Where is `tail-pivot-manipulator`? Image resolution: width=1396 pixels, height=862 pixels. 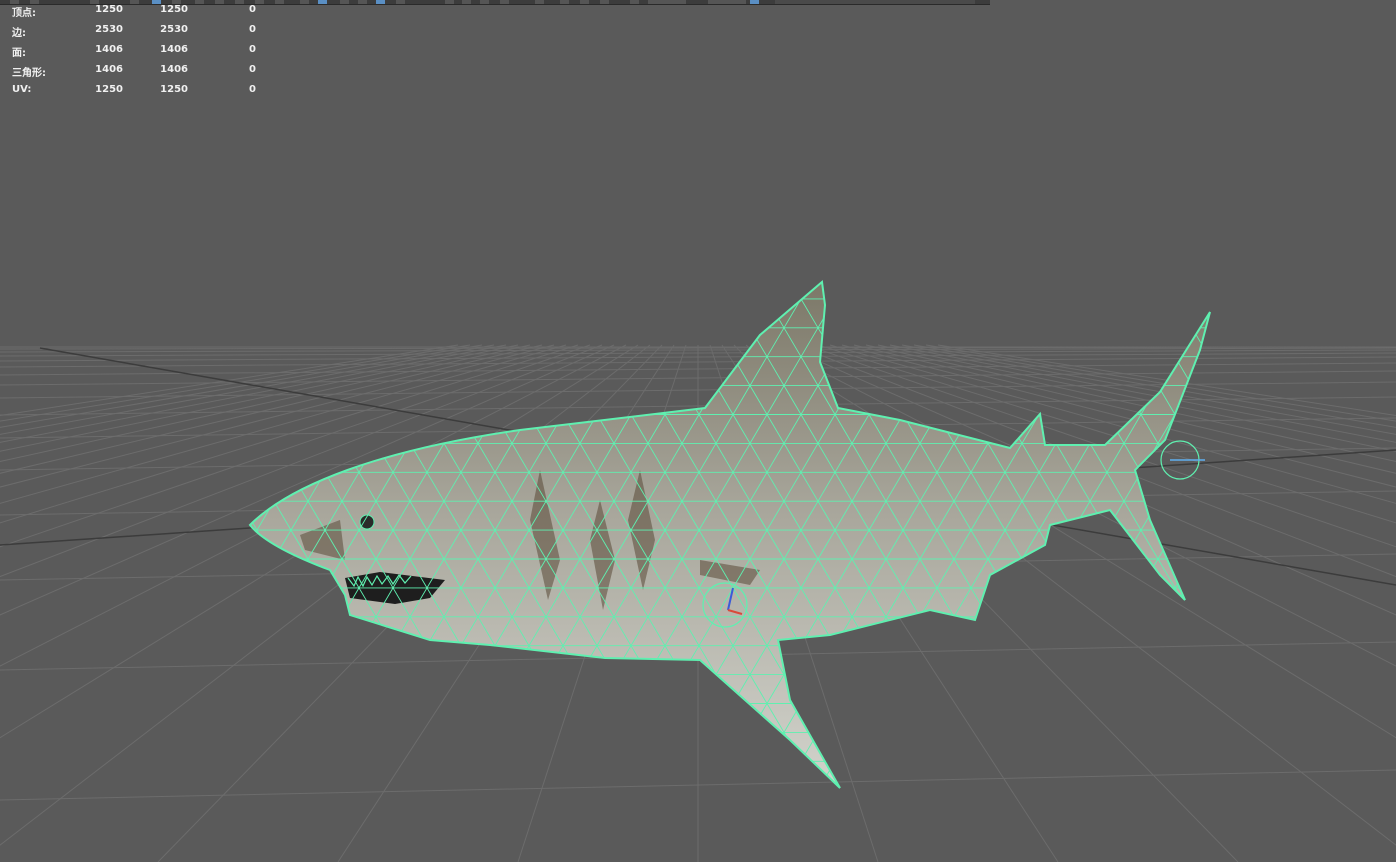 tail-pivot-manipulator is located at coordinates (1182, 460).